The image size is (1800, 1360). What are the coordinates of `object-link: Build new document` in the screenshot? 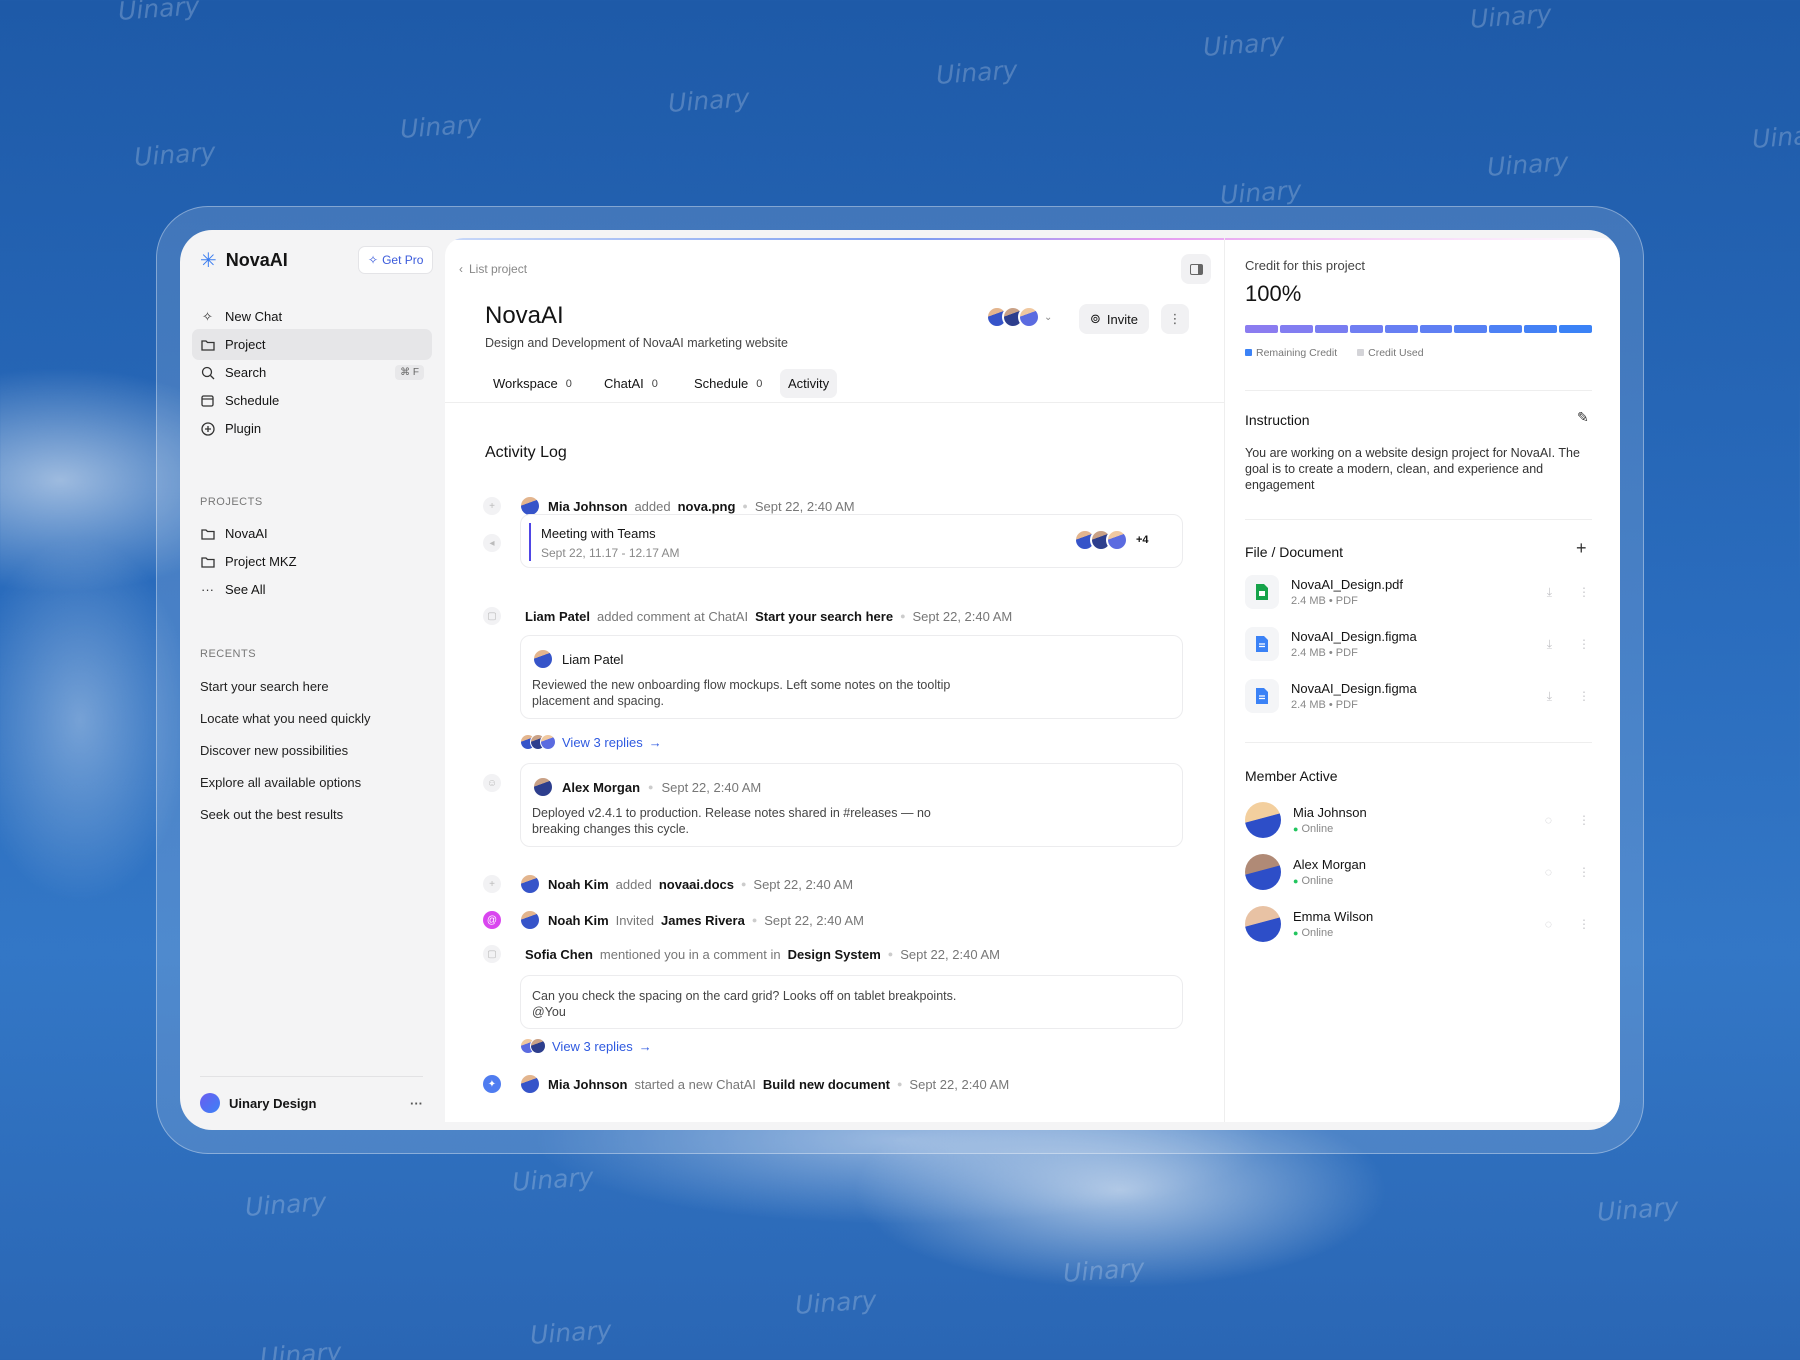 It's located at (826, 1084).